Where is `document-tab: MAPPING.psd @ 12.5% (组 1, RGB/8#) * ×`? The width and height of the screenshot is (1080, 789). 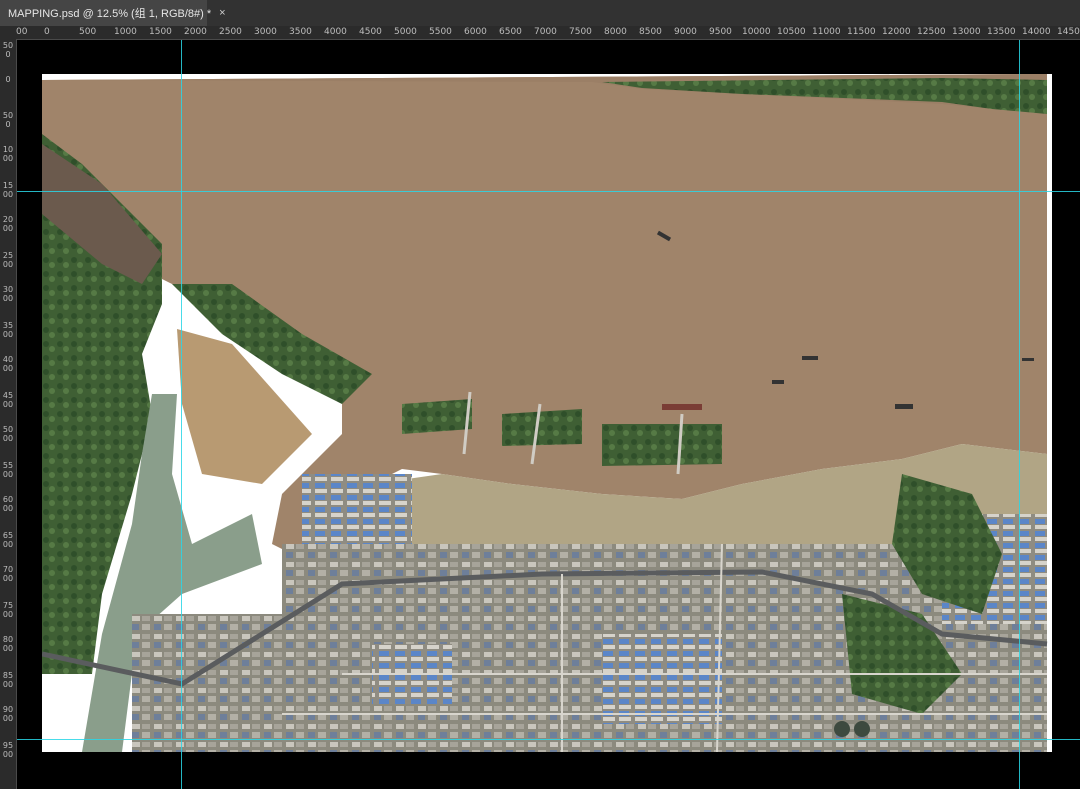 document-tab: MAPPING.psd @ 12.5% (组 1, RGB/8#) * × is located at coordinates (113, 13).